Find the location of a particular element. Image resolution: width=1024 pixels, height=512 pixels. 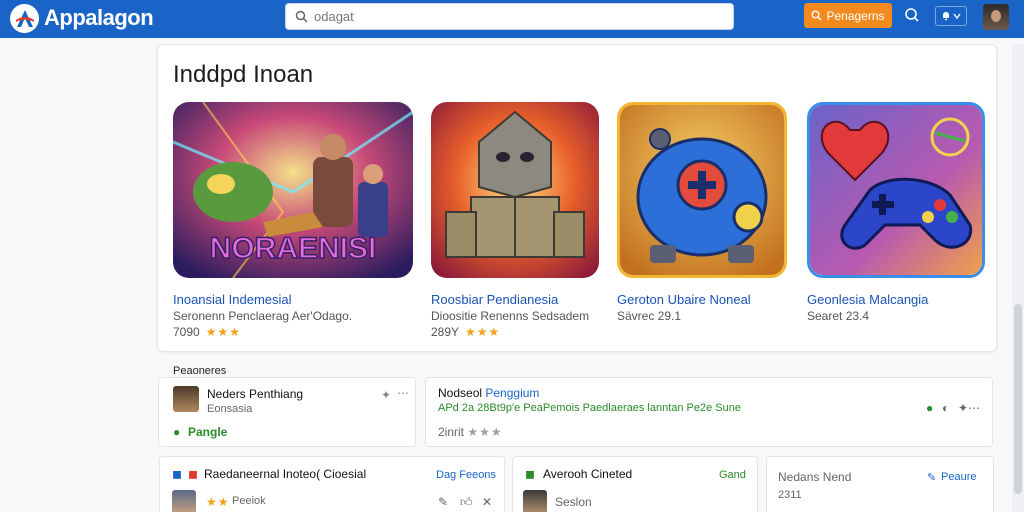

card-2-meta-text: 2inrit is located at coordinates (451, 432).